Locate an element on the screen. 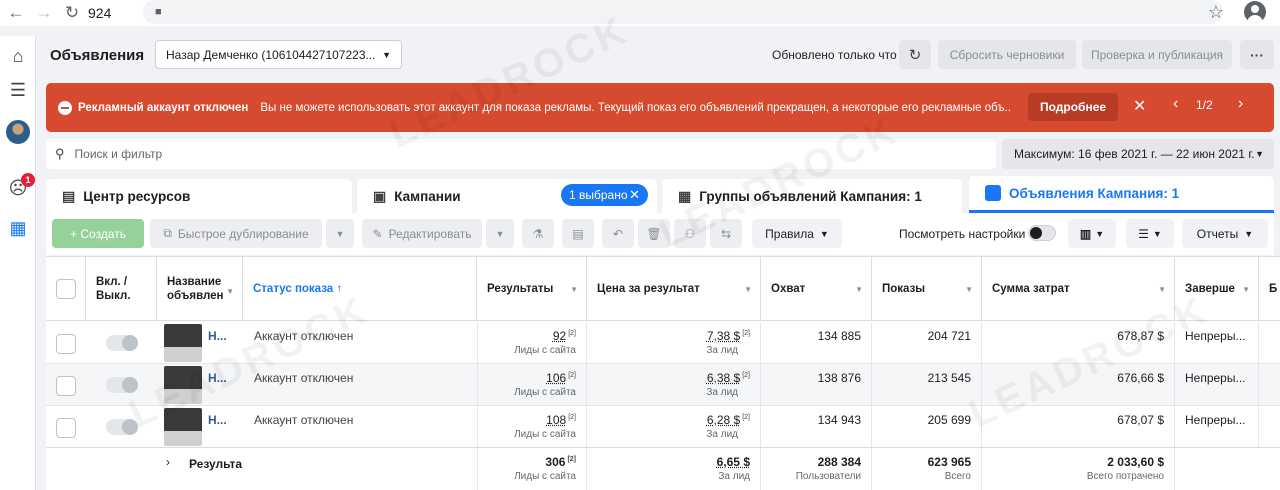  back-icon: ← is located at coordinates (16, 13).